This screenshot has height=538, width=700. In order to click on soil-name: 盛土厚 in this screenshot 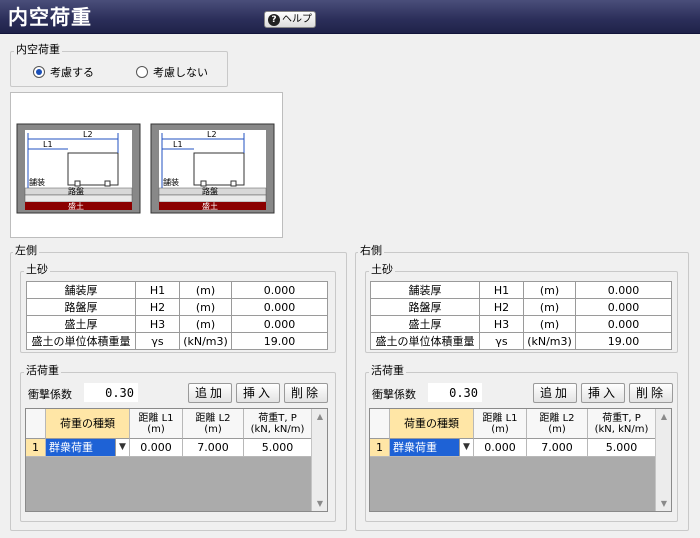, I will do `click(81, 324)`.